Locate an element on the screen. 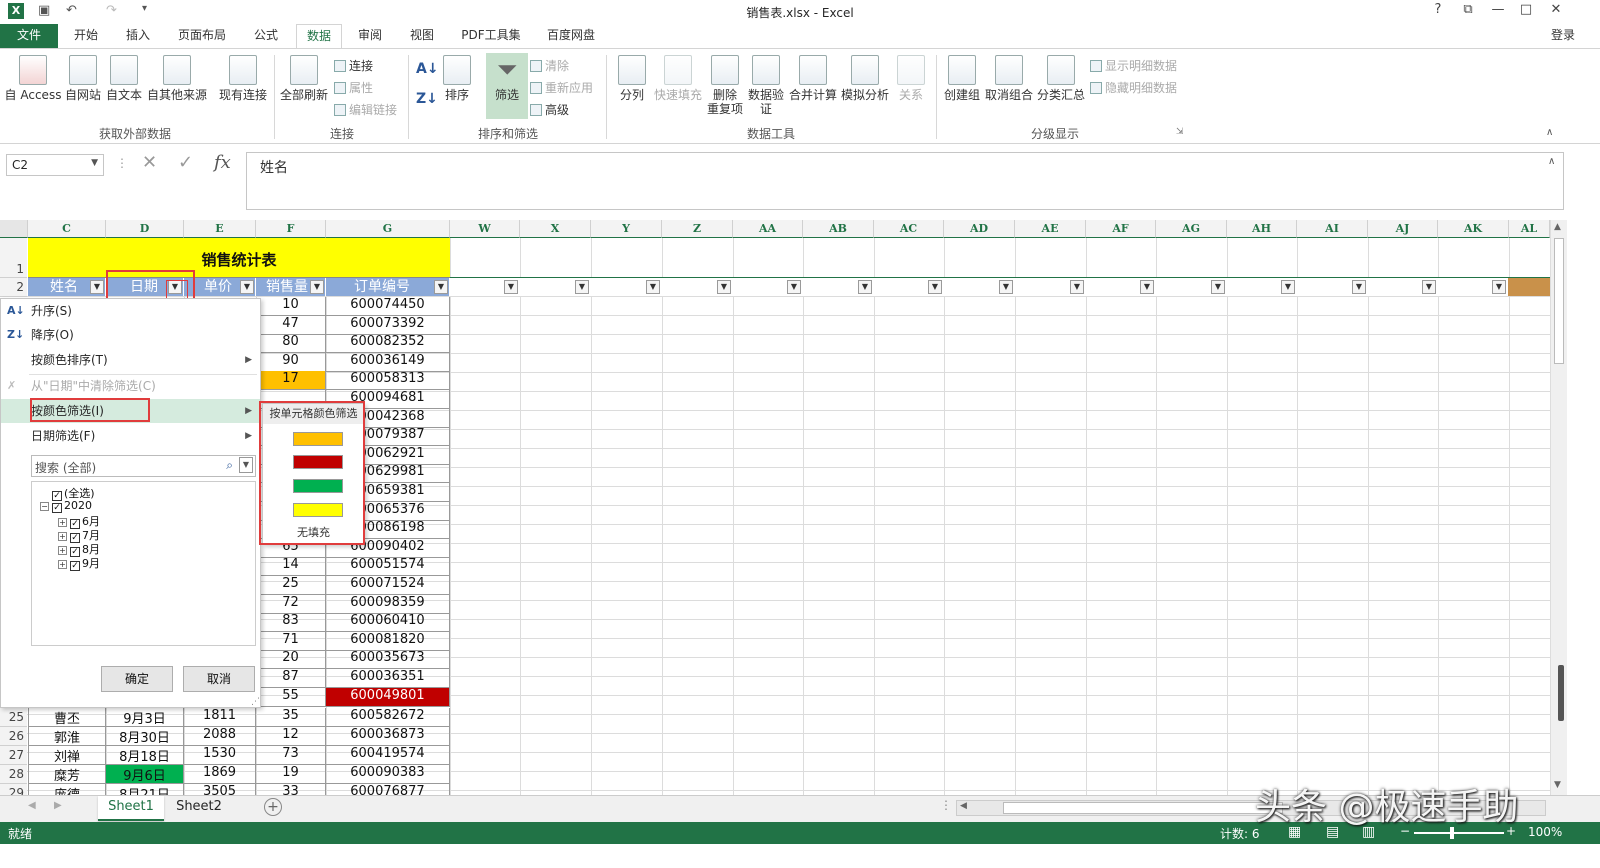 The height and width of the screenshot is (868, 1600). scroll-thumb is located at coordinates (1559, 301).